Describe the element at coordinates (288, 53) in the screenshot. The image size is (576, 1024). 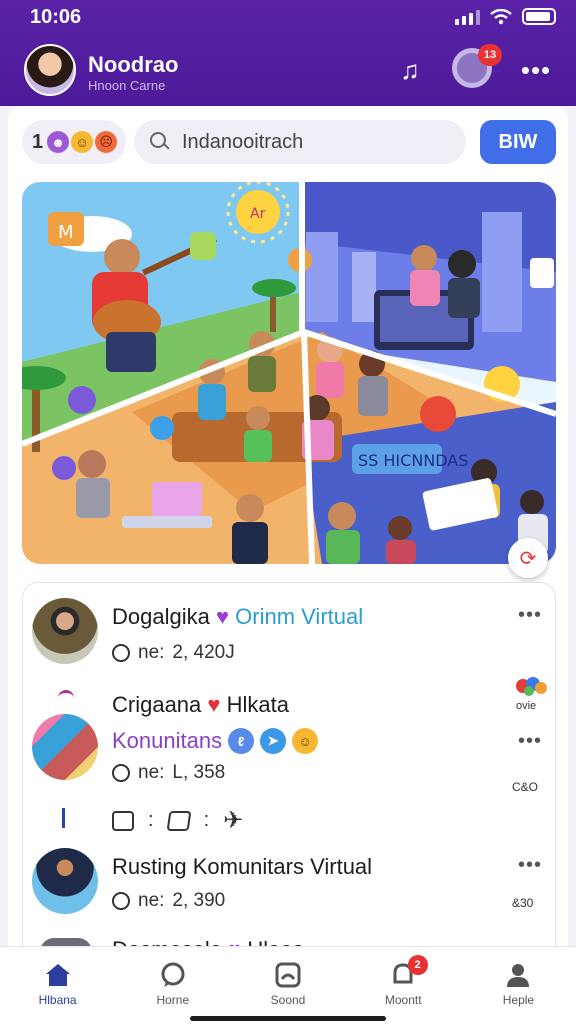
I see `app-header: 10:06 Noodrao Hnoon Carne ♫ 13 •••` at that location.